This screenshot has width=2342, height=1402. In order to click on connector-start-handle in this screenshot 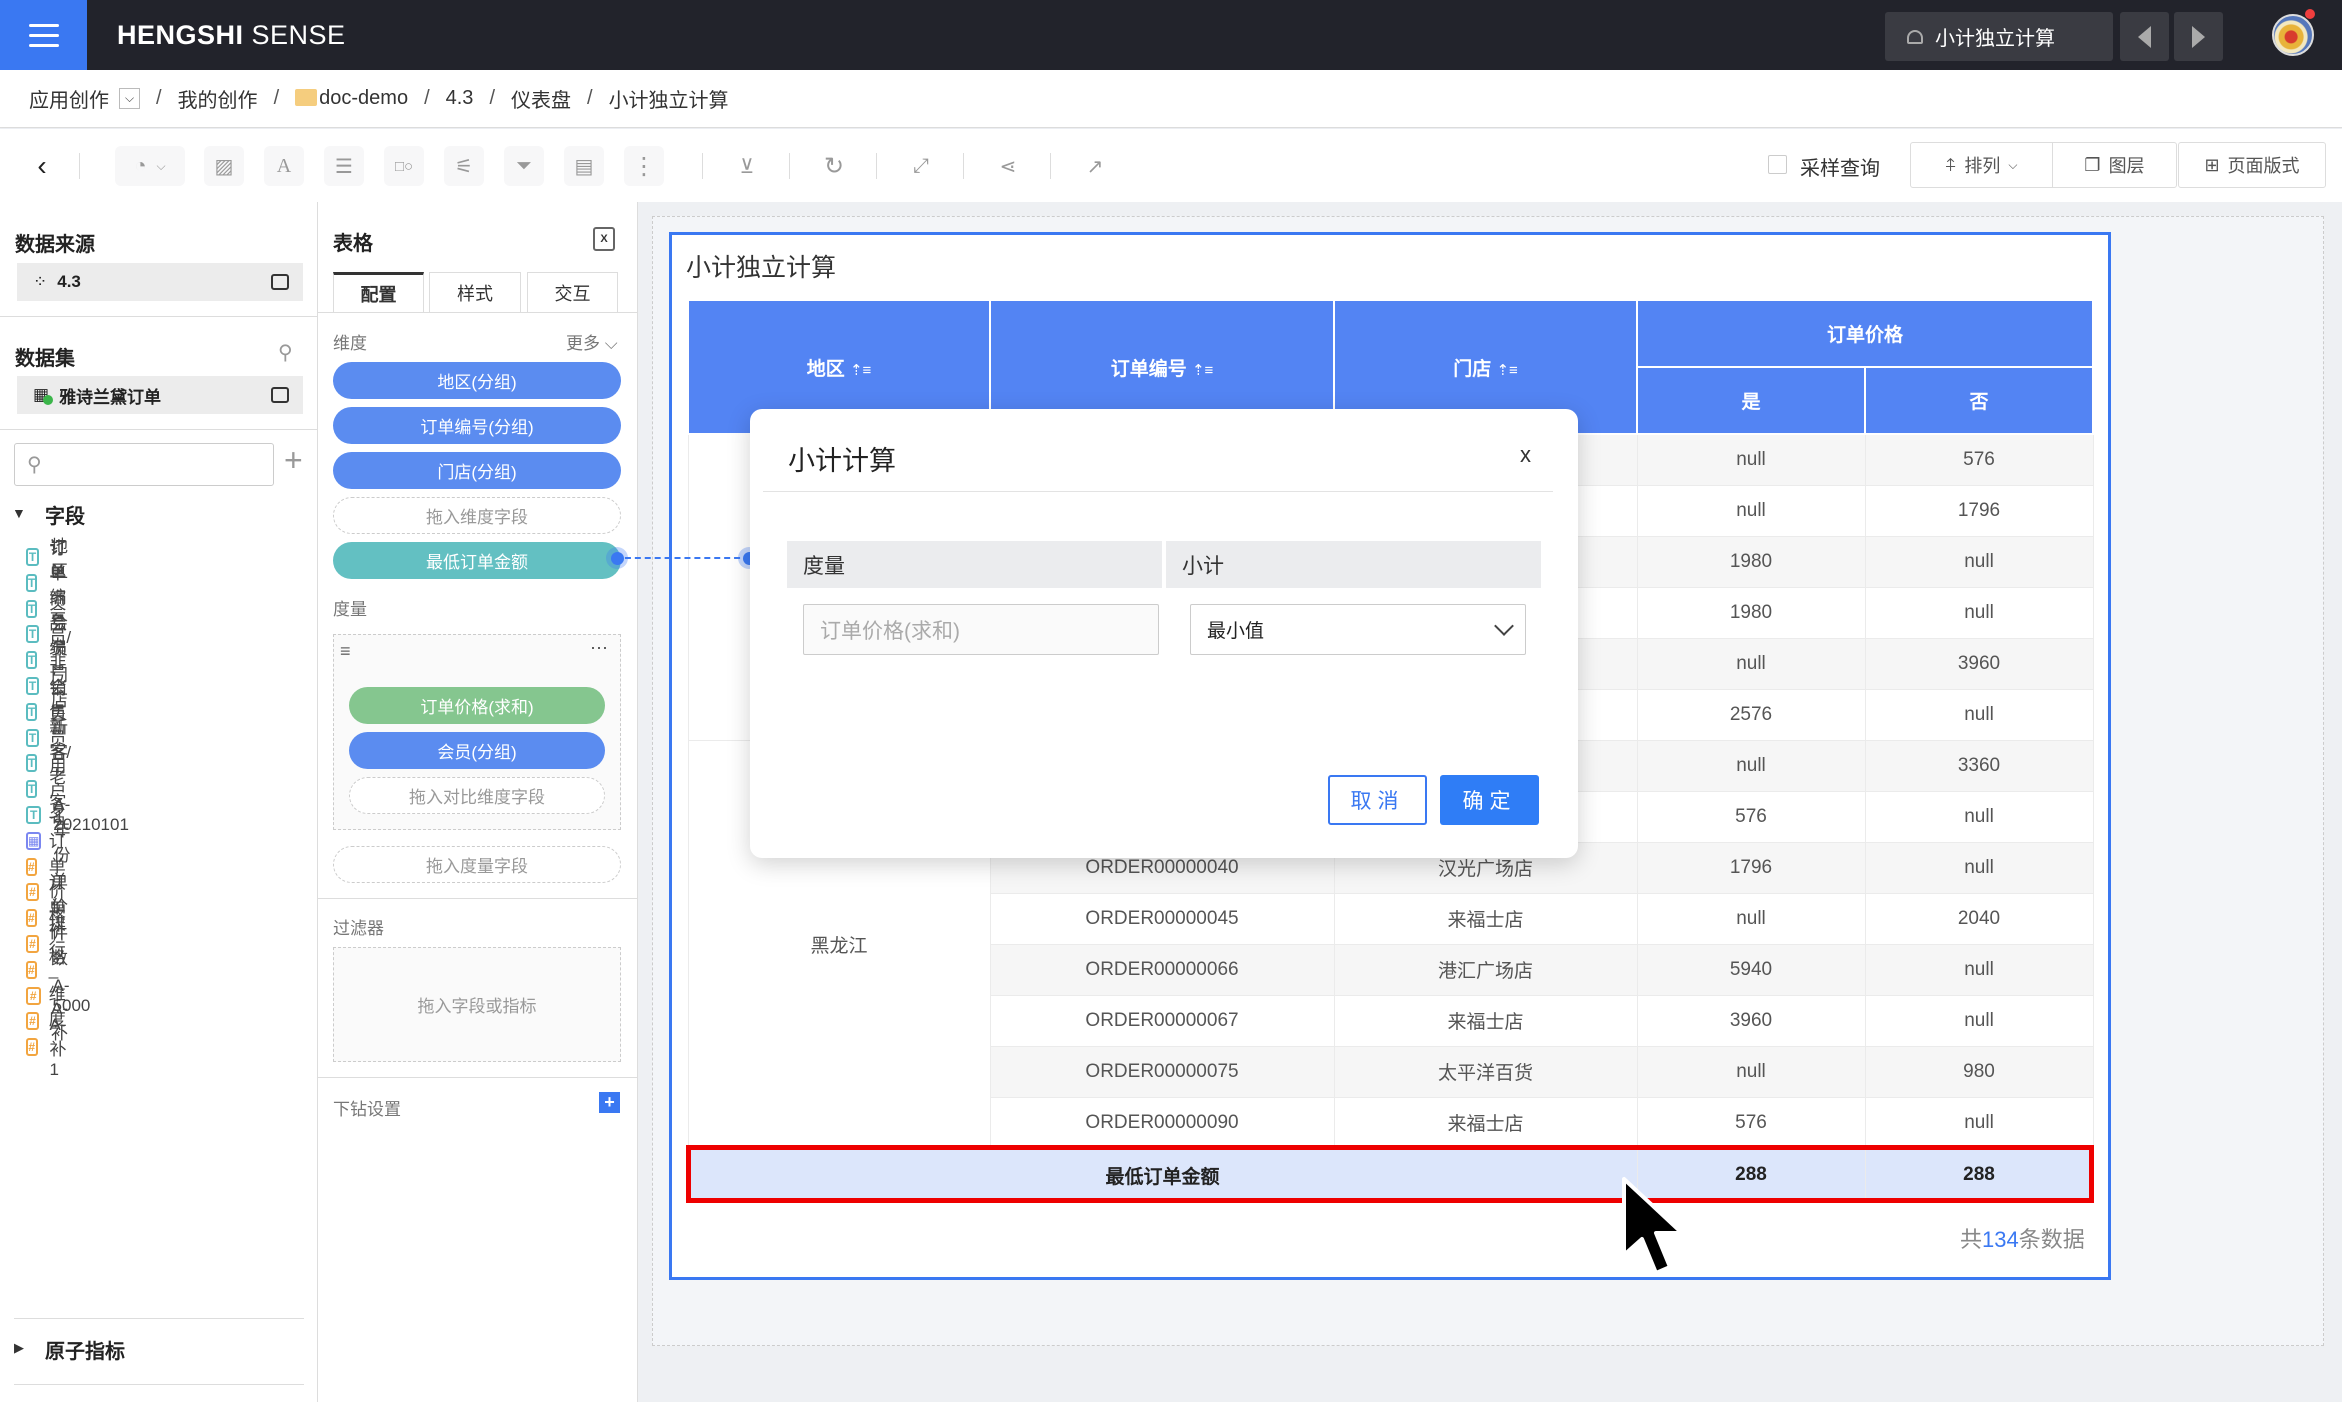, I will do `click(617, 558)`.